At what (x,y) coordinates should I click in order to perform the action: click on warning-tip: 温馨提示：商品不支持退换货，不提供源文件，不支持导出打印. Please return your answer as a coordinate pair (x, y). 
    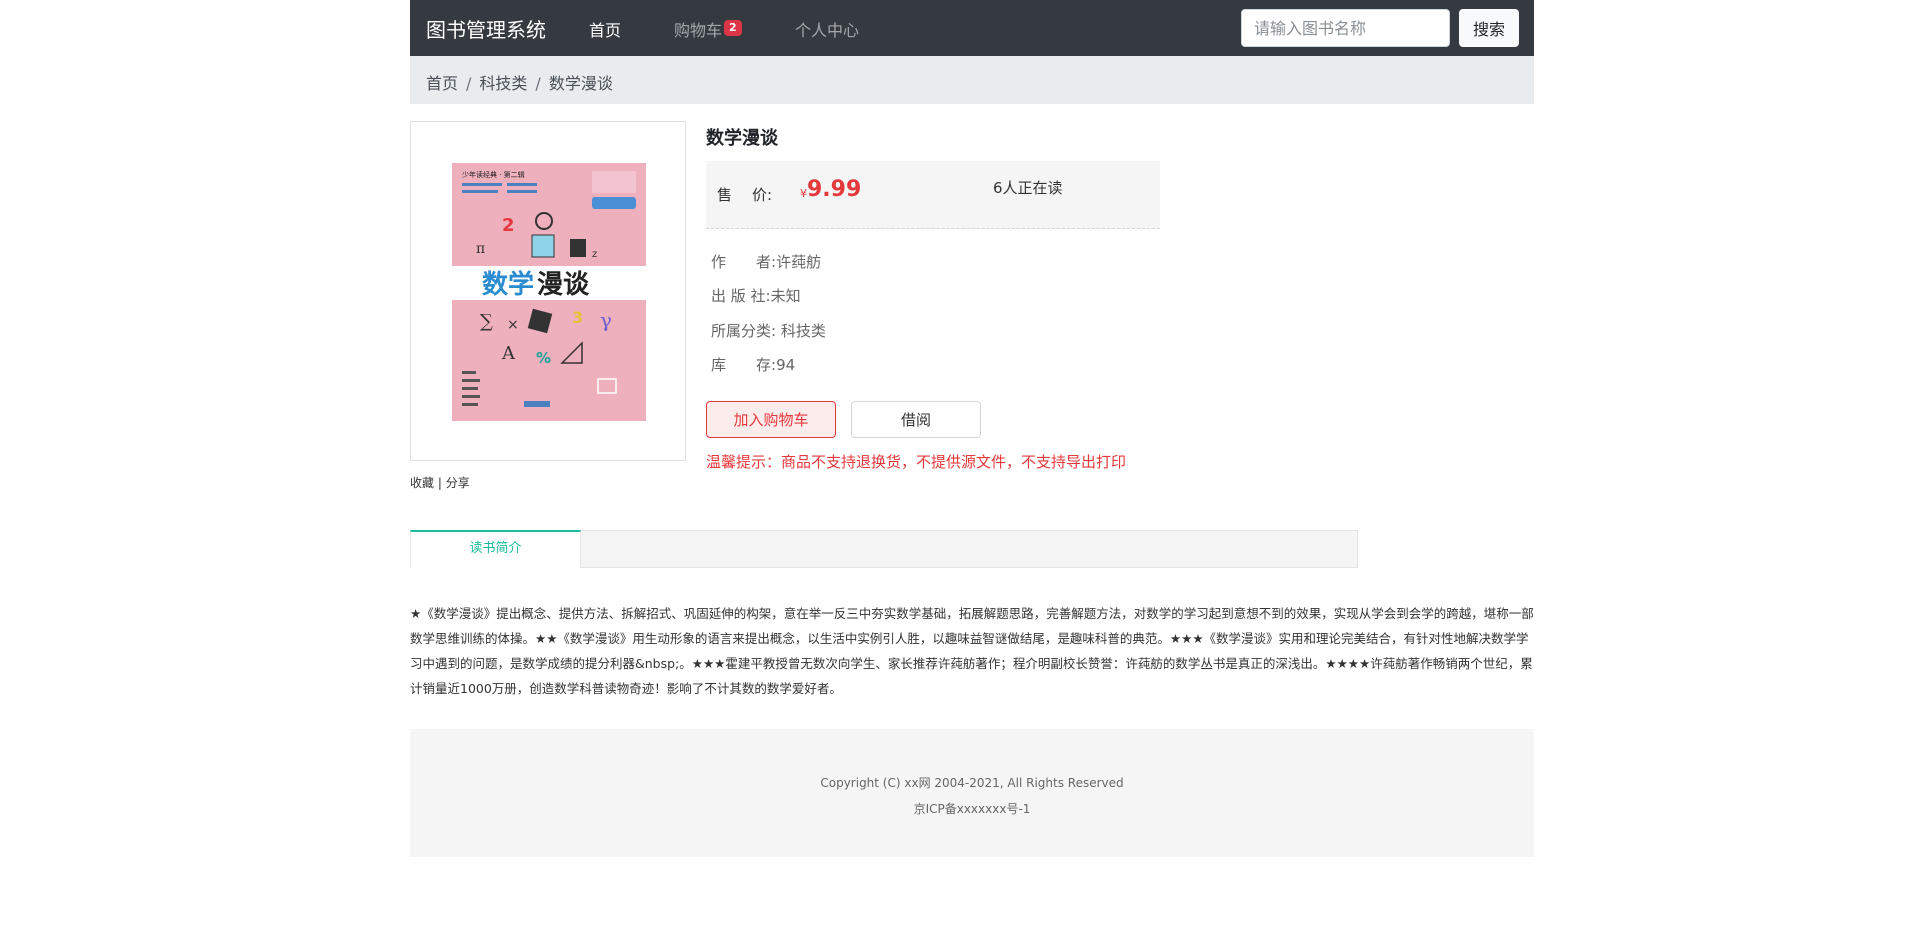
    Looking at the image, I should click on (916, 462).